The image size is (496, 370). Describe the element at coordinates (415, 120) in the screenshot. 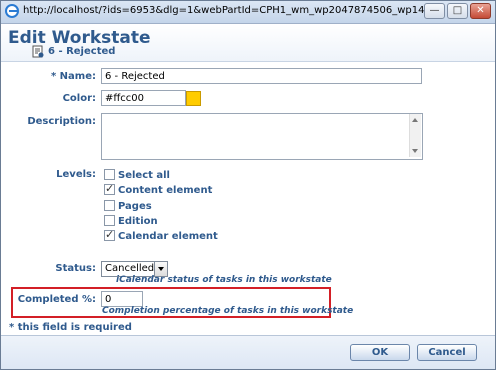

I see `scroll-up-arrow-icon` at that location.